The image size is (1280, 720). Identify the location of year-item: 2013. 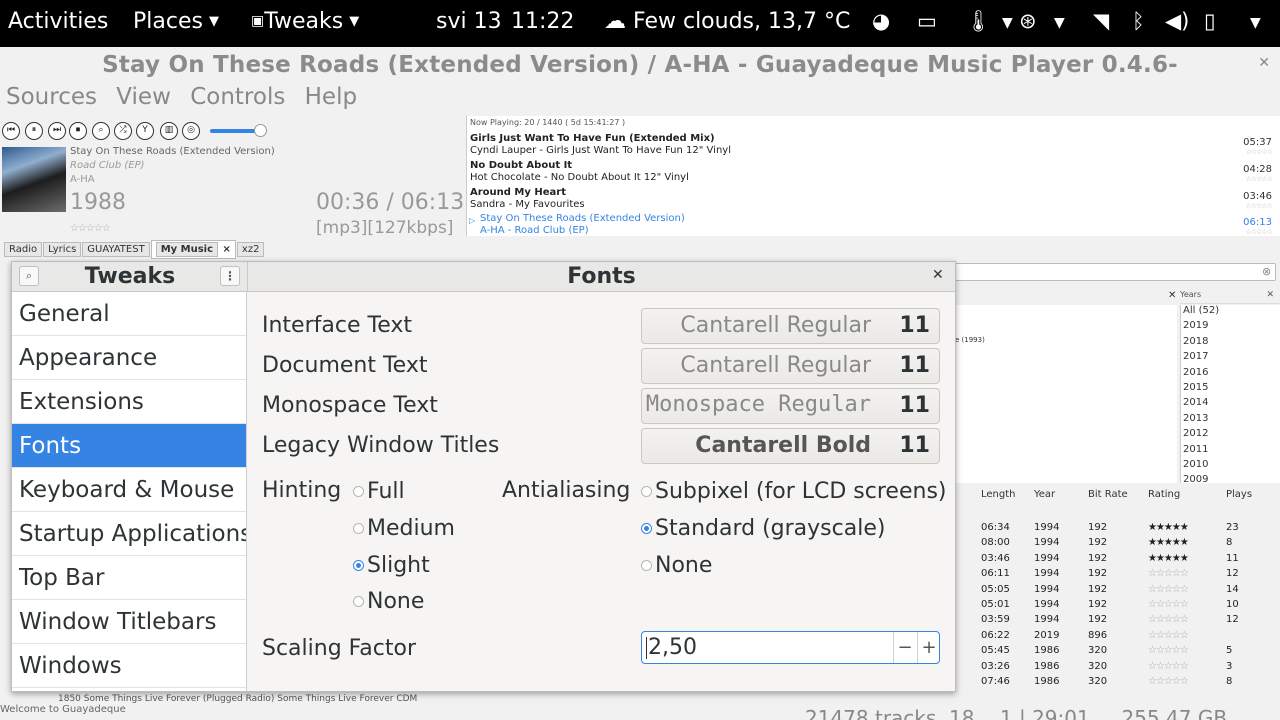
(1230, 420).